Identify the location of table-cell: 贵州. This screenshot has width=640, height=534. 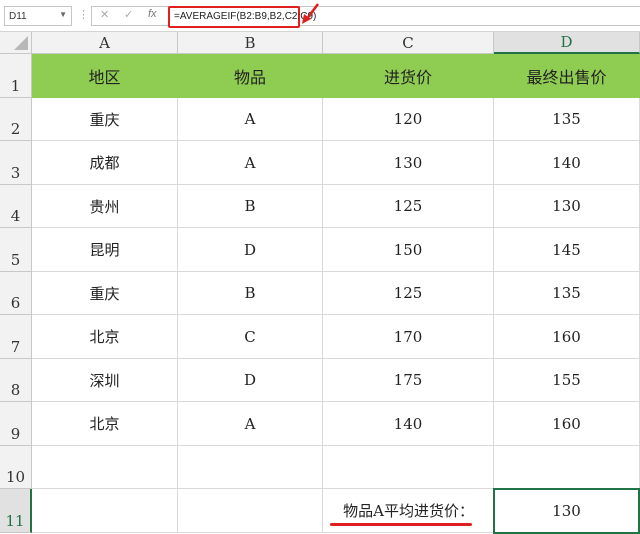
(105, 206).